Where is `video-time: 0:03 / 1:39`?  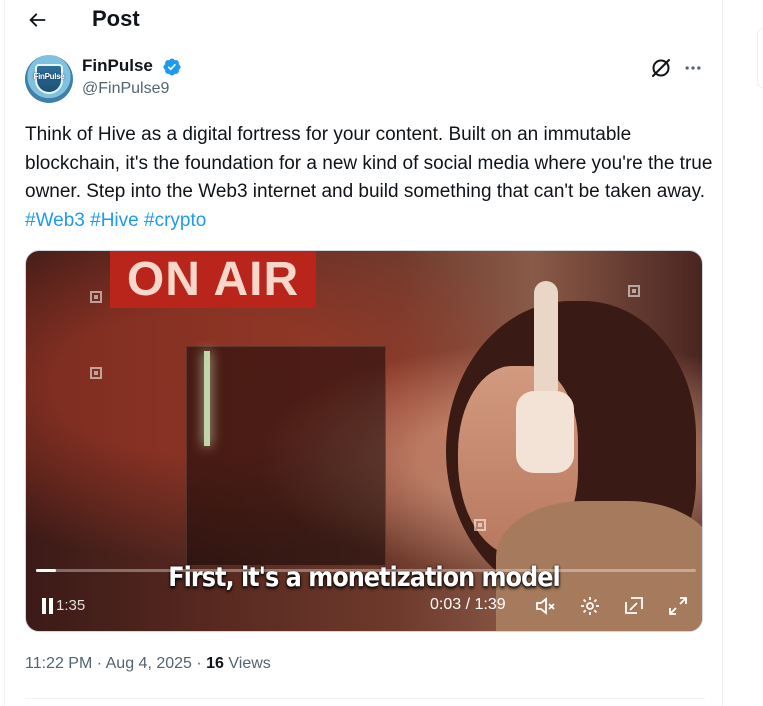
video-time: 0:03 / 1:39 is located at coordinates (468, 604).